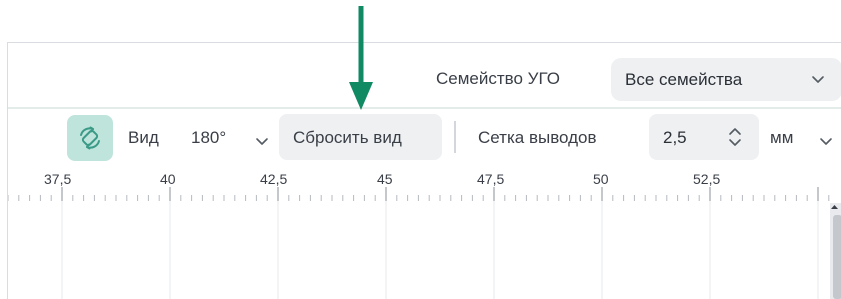 The height and width of the screenshot is (299, 841). What do you see at coordinates (601, 179) in the screenshot?
I see `ruler-label: 50` at bounding box center [601, 179].